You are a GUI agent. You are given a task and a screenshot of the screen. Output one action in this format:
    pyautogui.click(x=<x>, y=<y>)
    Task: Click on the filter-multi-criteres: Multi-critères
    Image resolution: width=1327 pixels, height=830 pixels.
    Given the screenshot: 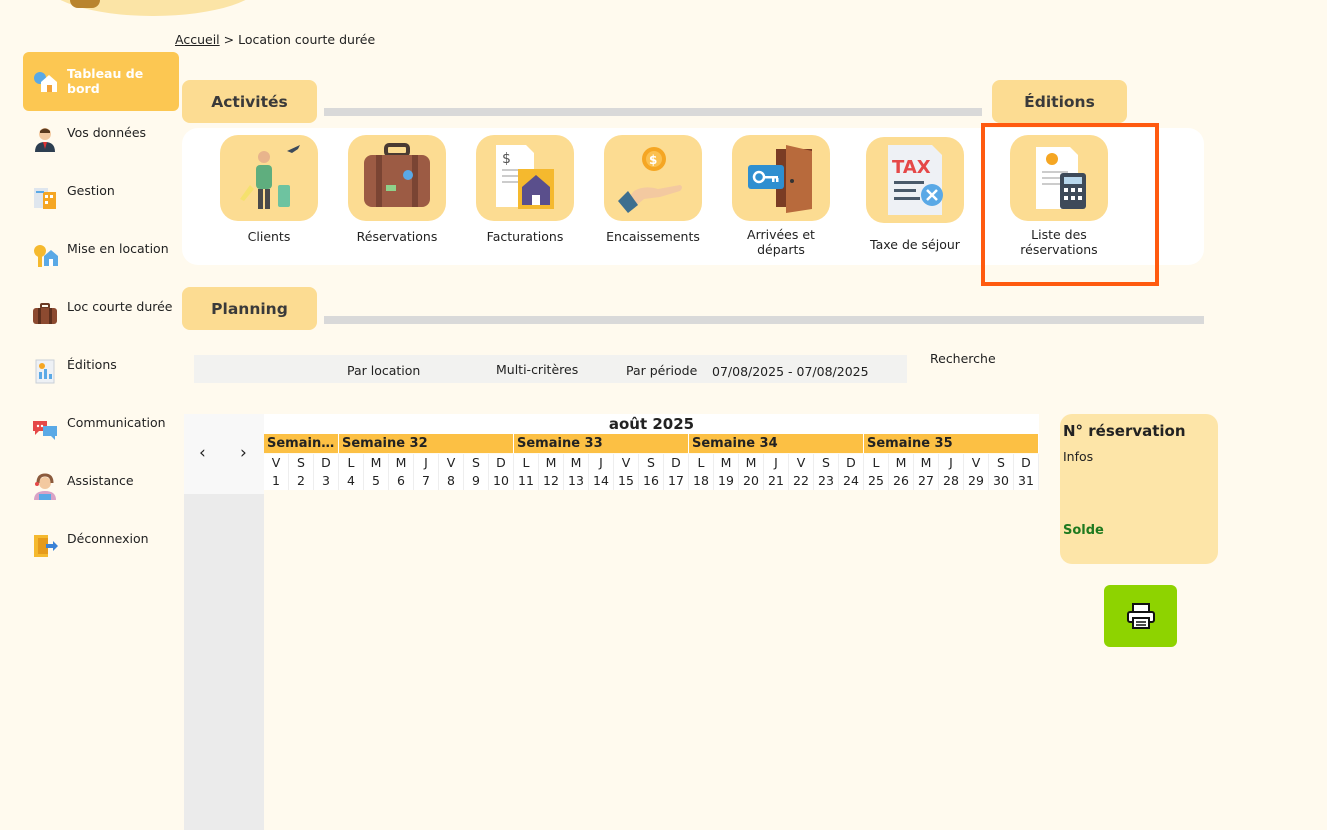 What is the action you would take?
    pyautogui.click(x=537, y=369)
    